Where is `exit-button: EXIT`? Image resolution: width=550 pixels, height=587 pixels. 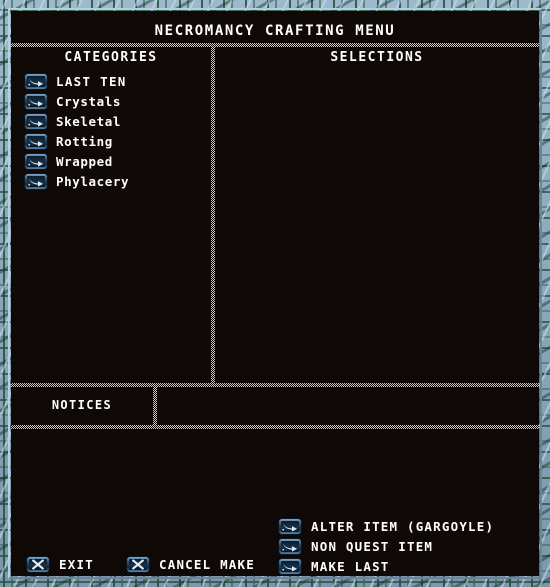
exit-button: EXIT is located at coordinates (60, 564).